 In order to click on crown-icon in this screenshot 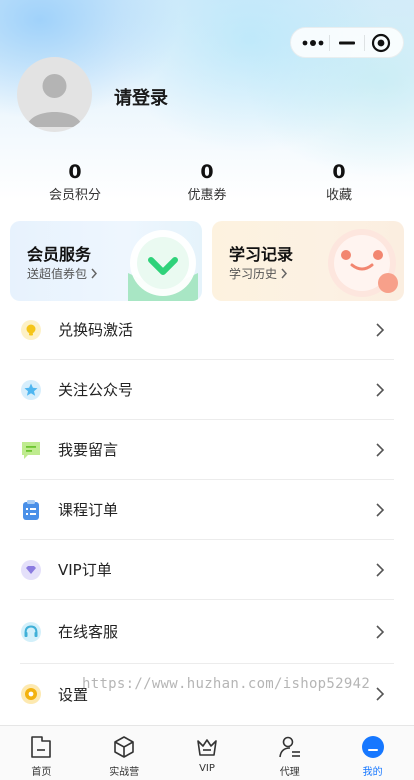, I will do `click(207, 747)`.